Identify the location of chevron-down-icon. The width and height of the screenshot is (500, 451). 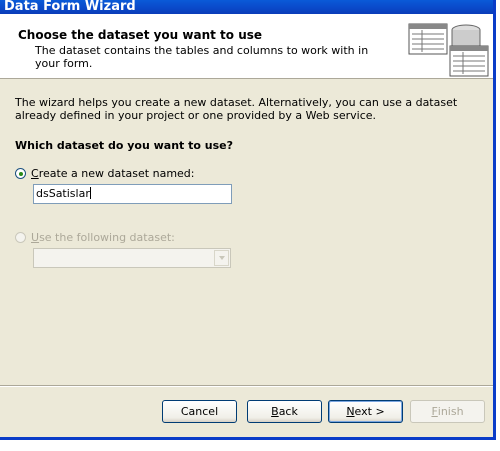
(221, 258).